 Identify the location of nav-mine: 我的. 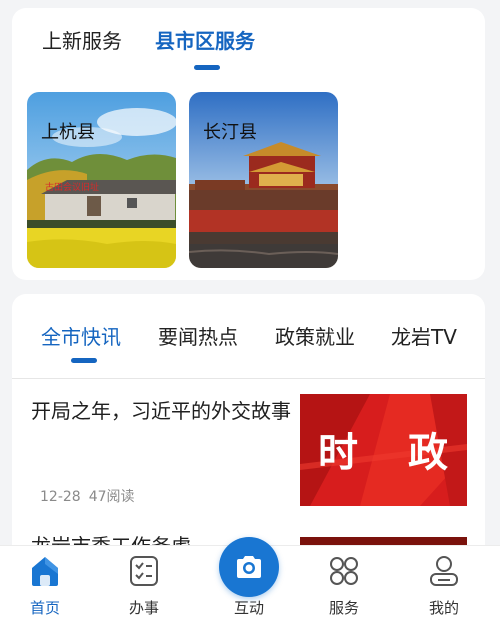
(444, 584).